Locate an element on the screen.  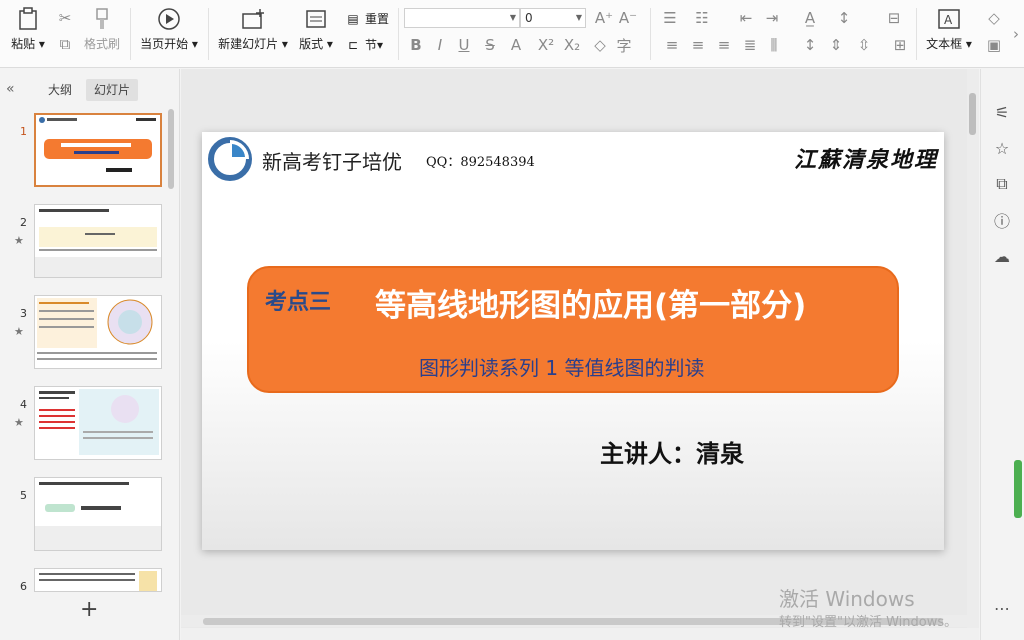
slide-main-title: 等高线地形图的应用(第一部分) is located at coordinates (591, 306).